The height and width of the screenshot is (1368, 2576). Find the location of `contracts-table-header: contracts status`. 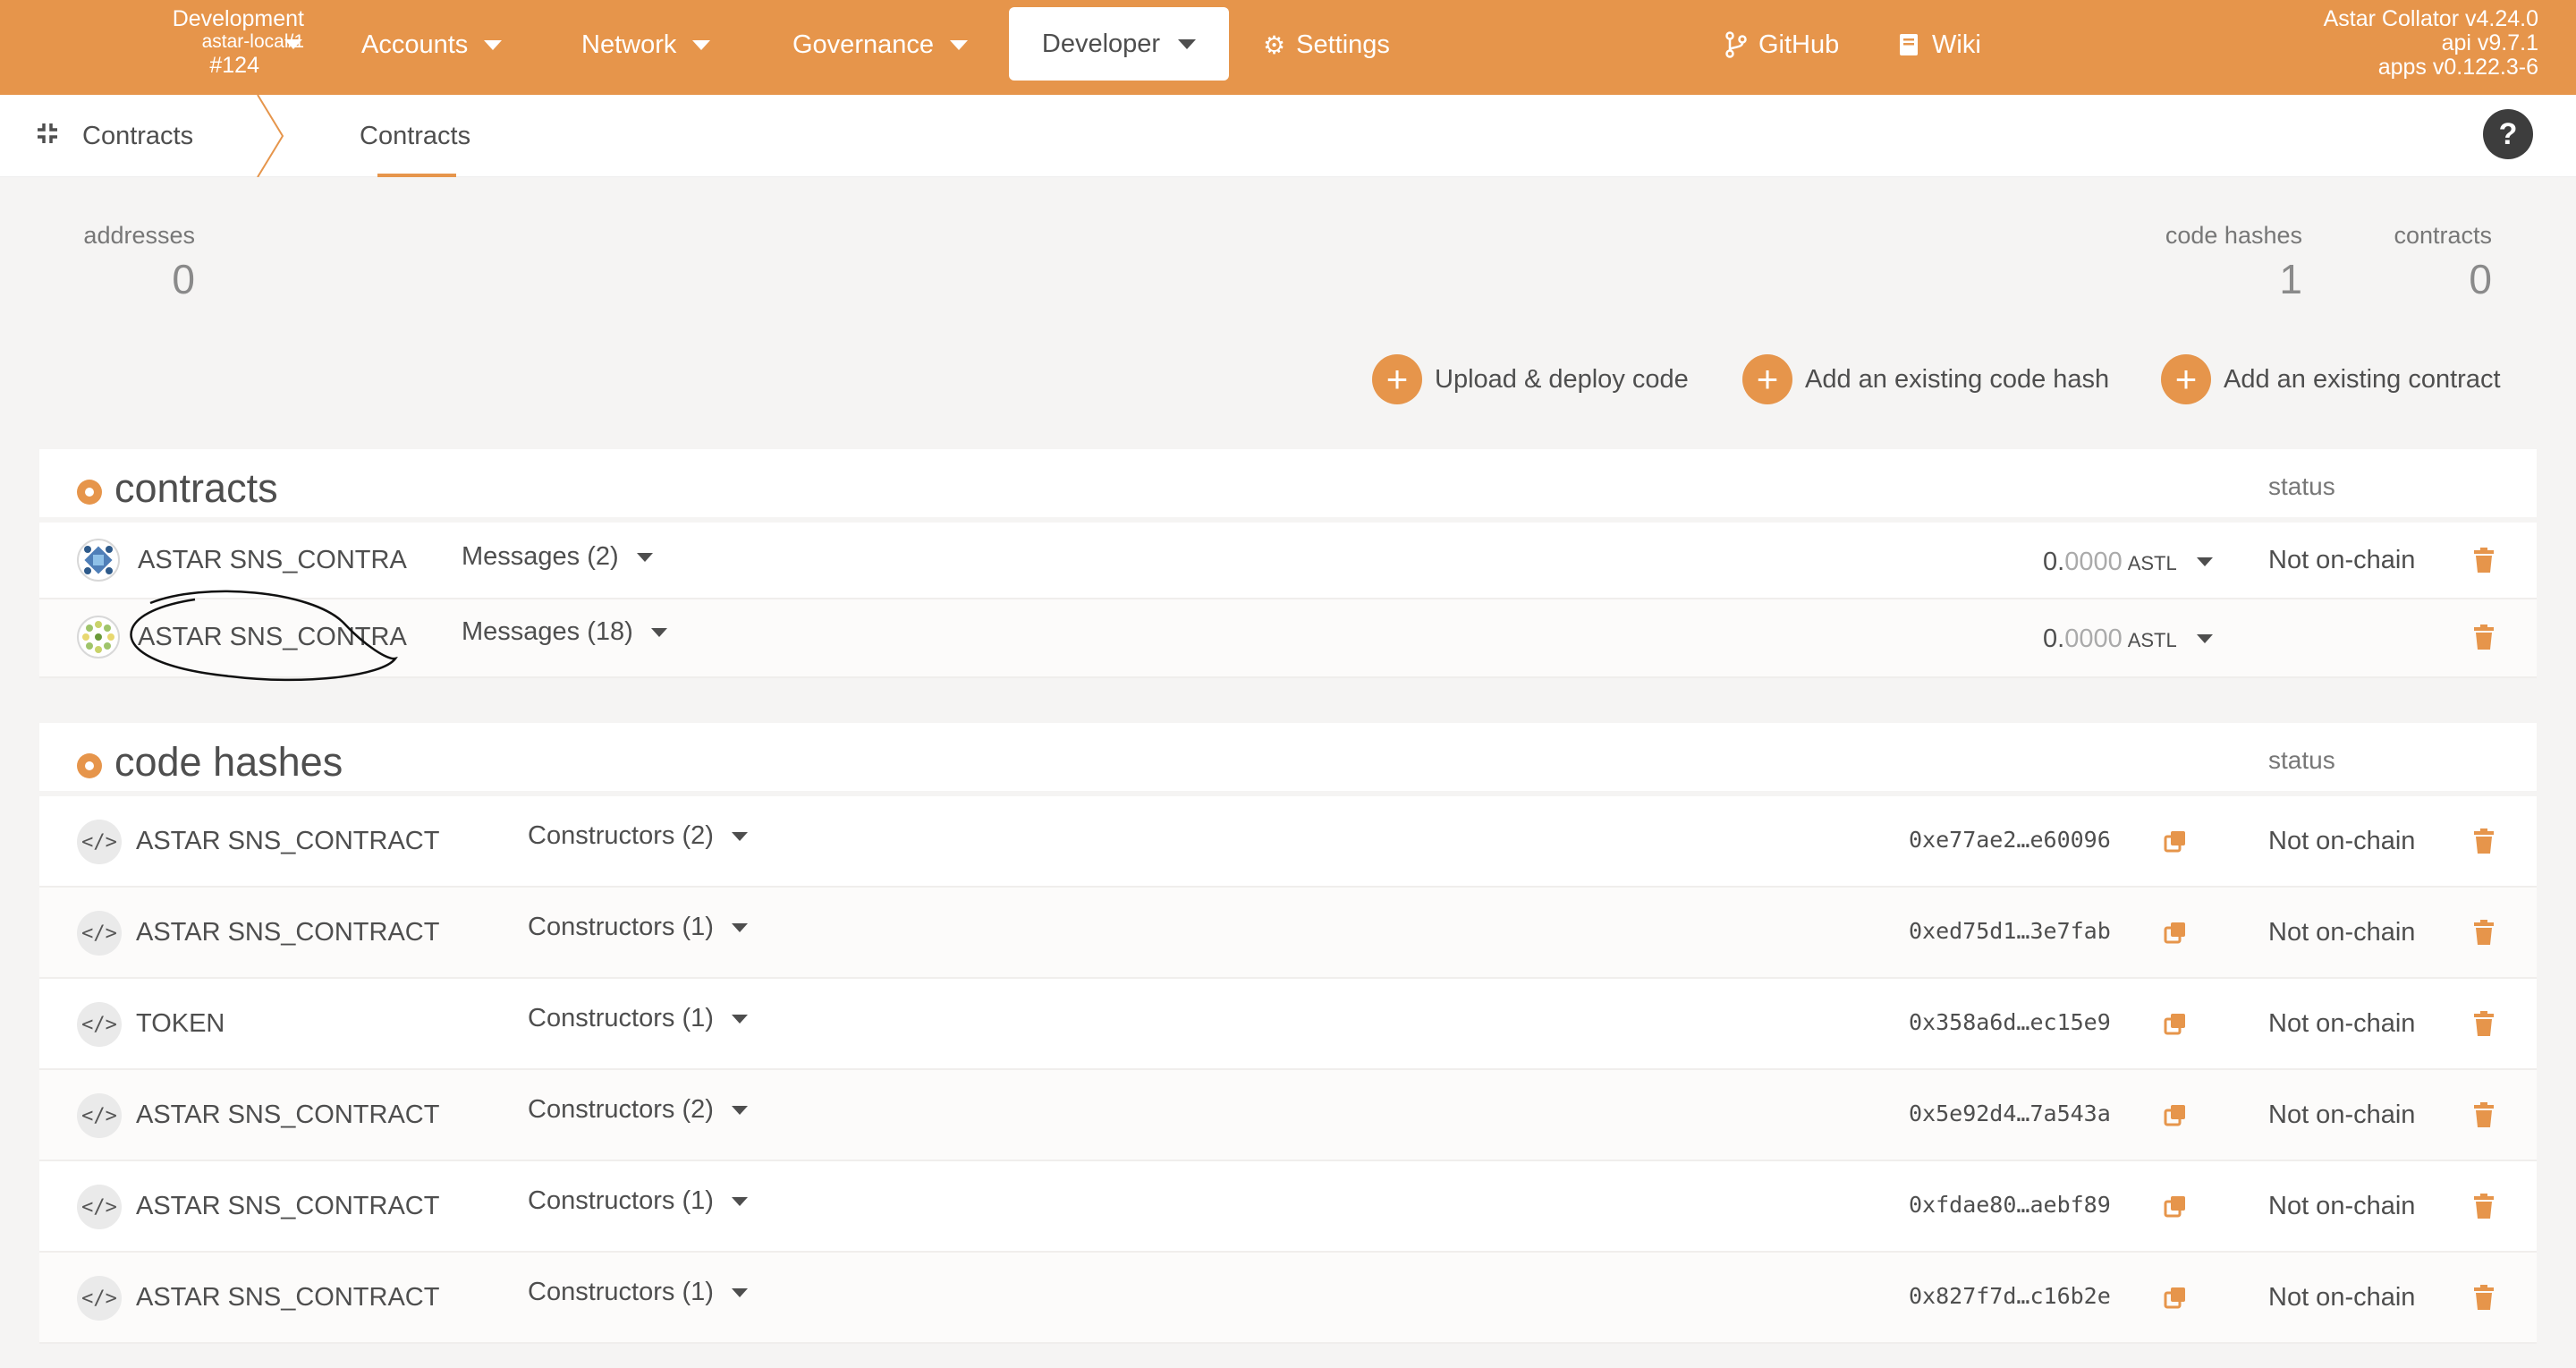

contracts-table-header: contracts status is located at coordinates (1288, 486).